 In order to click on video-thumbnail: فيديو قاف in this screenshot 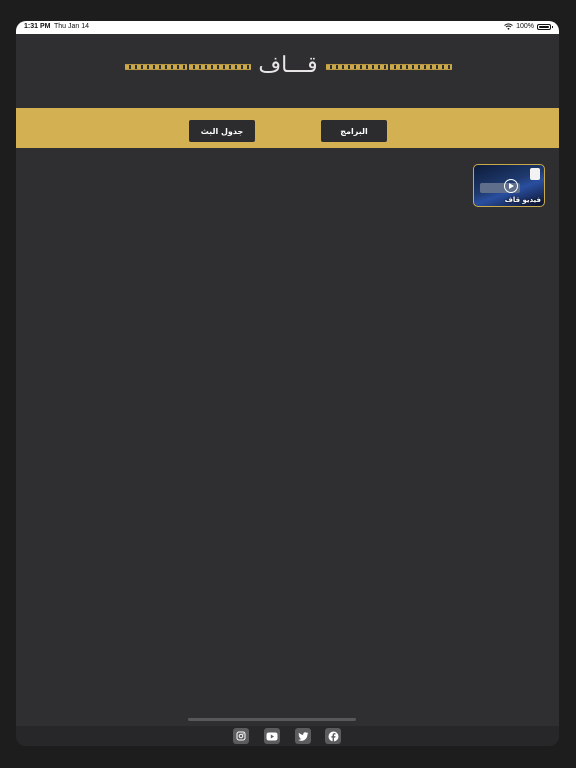, I will do `click(509, 185)`.